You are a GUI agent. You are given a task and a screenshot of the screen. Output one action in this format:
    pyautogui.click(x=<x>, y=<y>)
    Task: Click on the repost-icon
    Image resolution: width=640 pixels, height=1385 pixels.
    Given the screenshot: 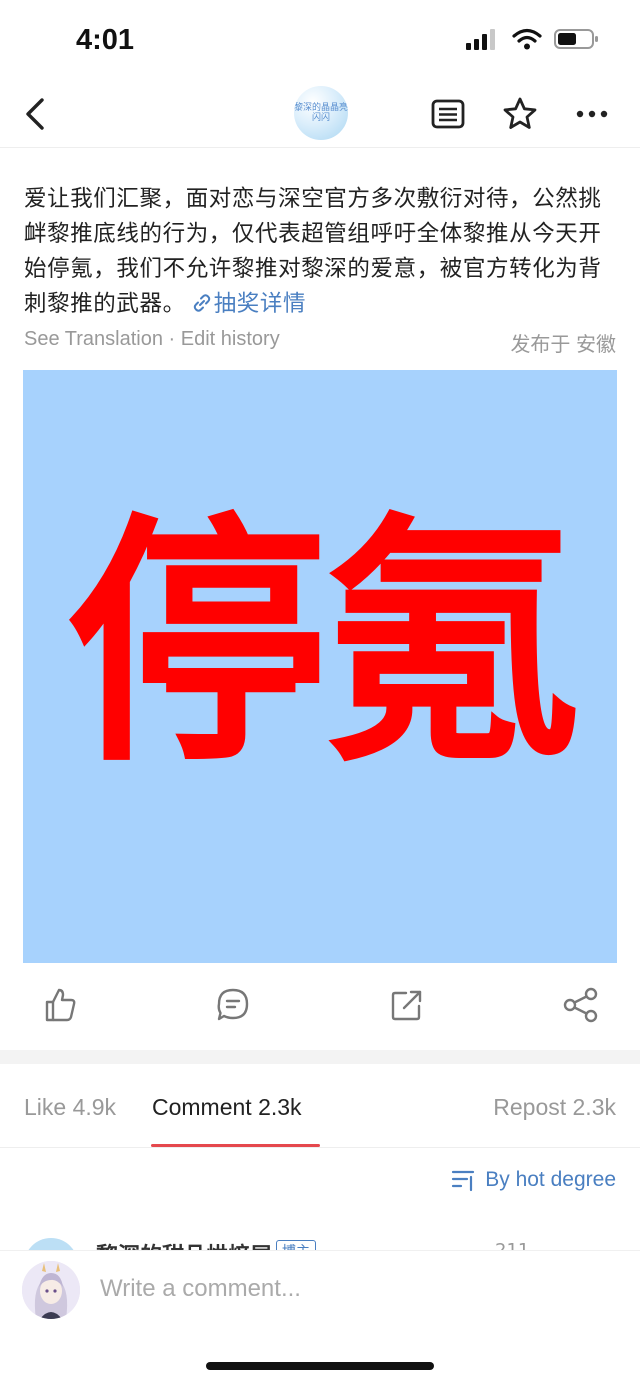 What is the action you would take?
    pyautogui.click(x=407, y=1005)
    